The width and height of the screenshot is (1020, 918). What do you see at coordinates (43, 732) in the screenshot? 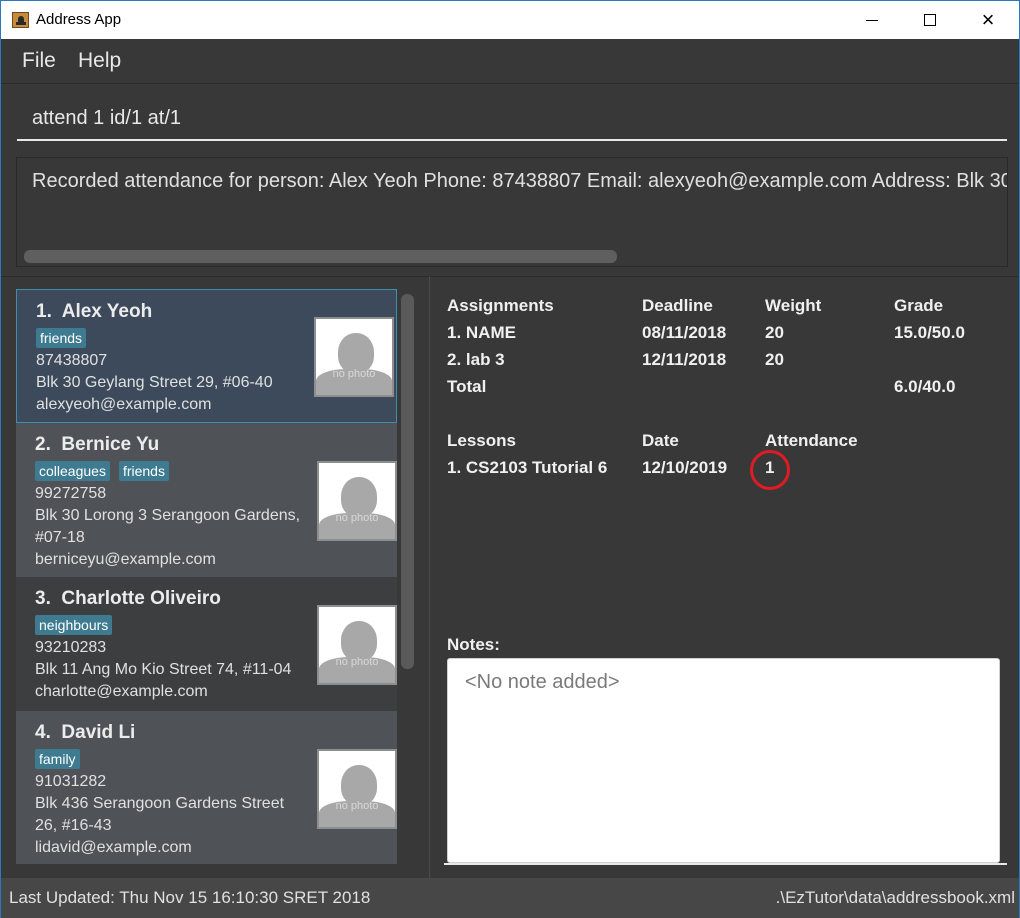
I see `person-index: 4.` at bounding box center [43, 732].